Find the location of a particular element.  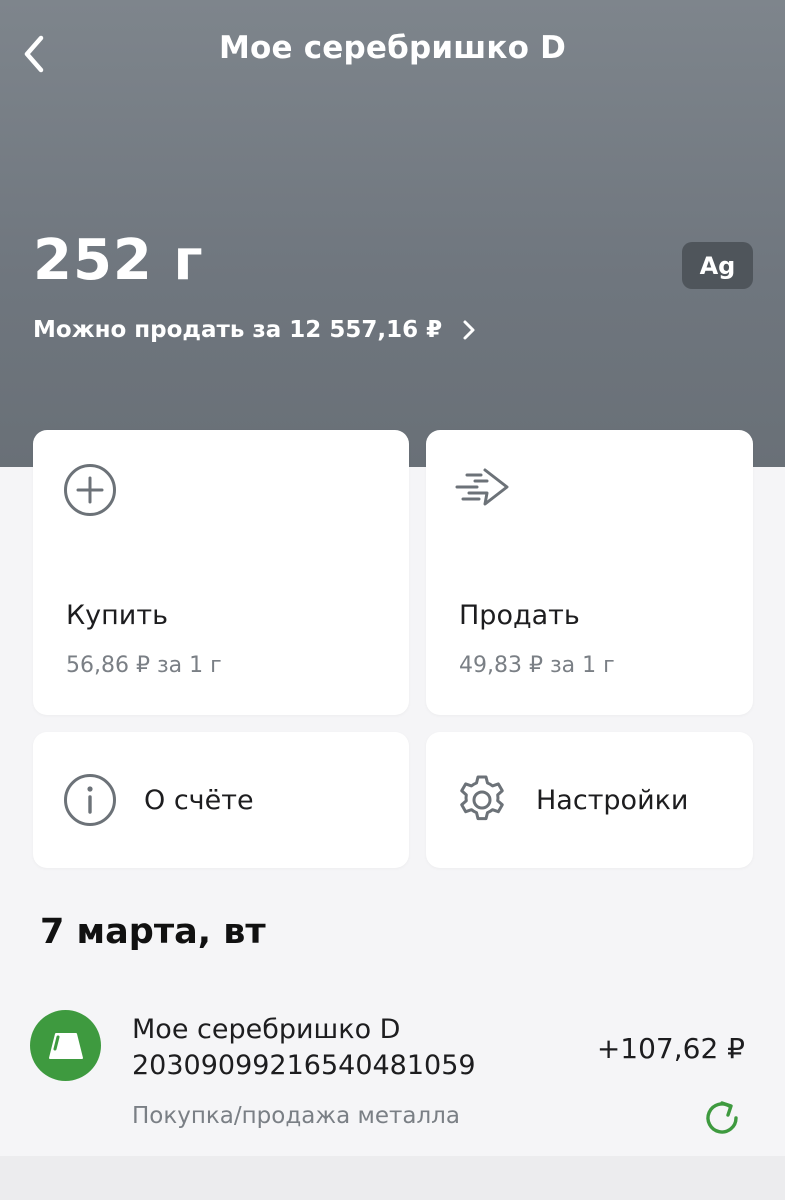

about-account-row: О счёте is located at coordinates (158, 800).